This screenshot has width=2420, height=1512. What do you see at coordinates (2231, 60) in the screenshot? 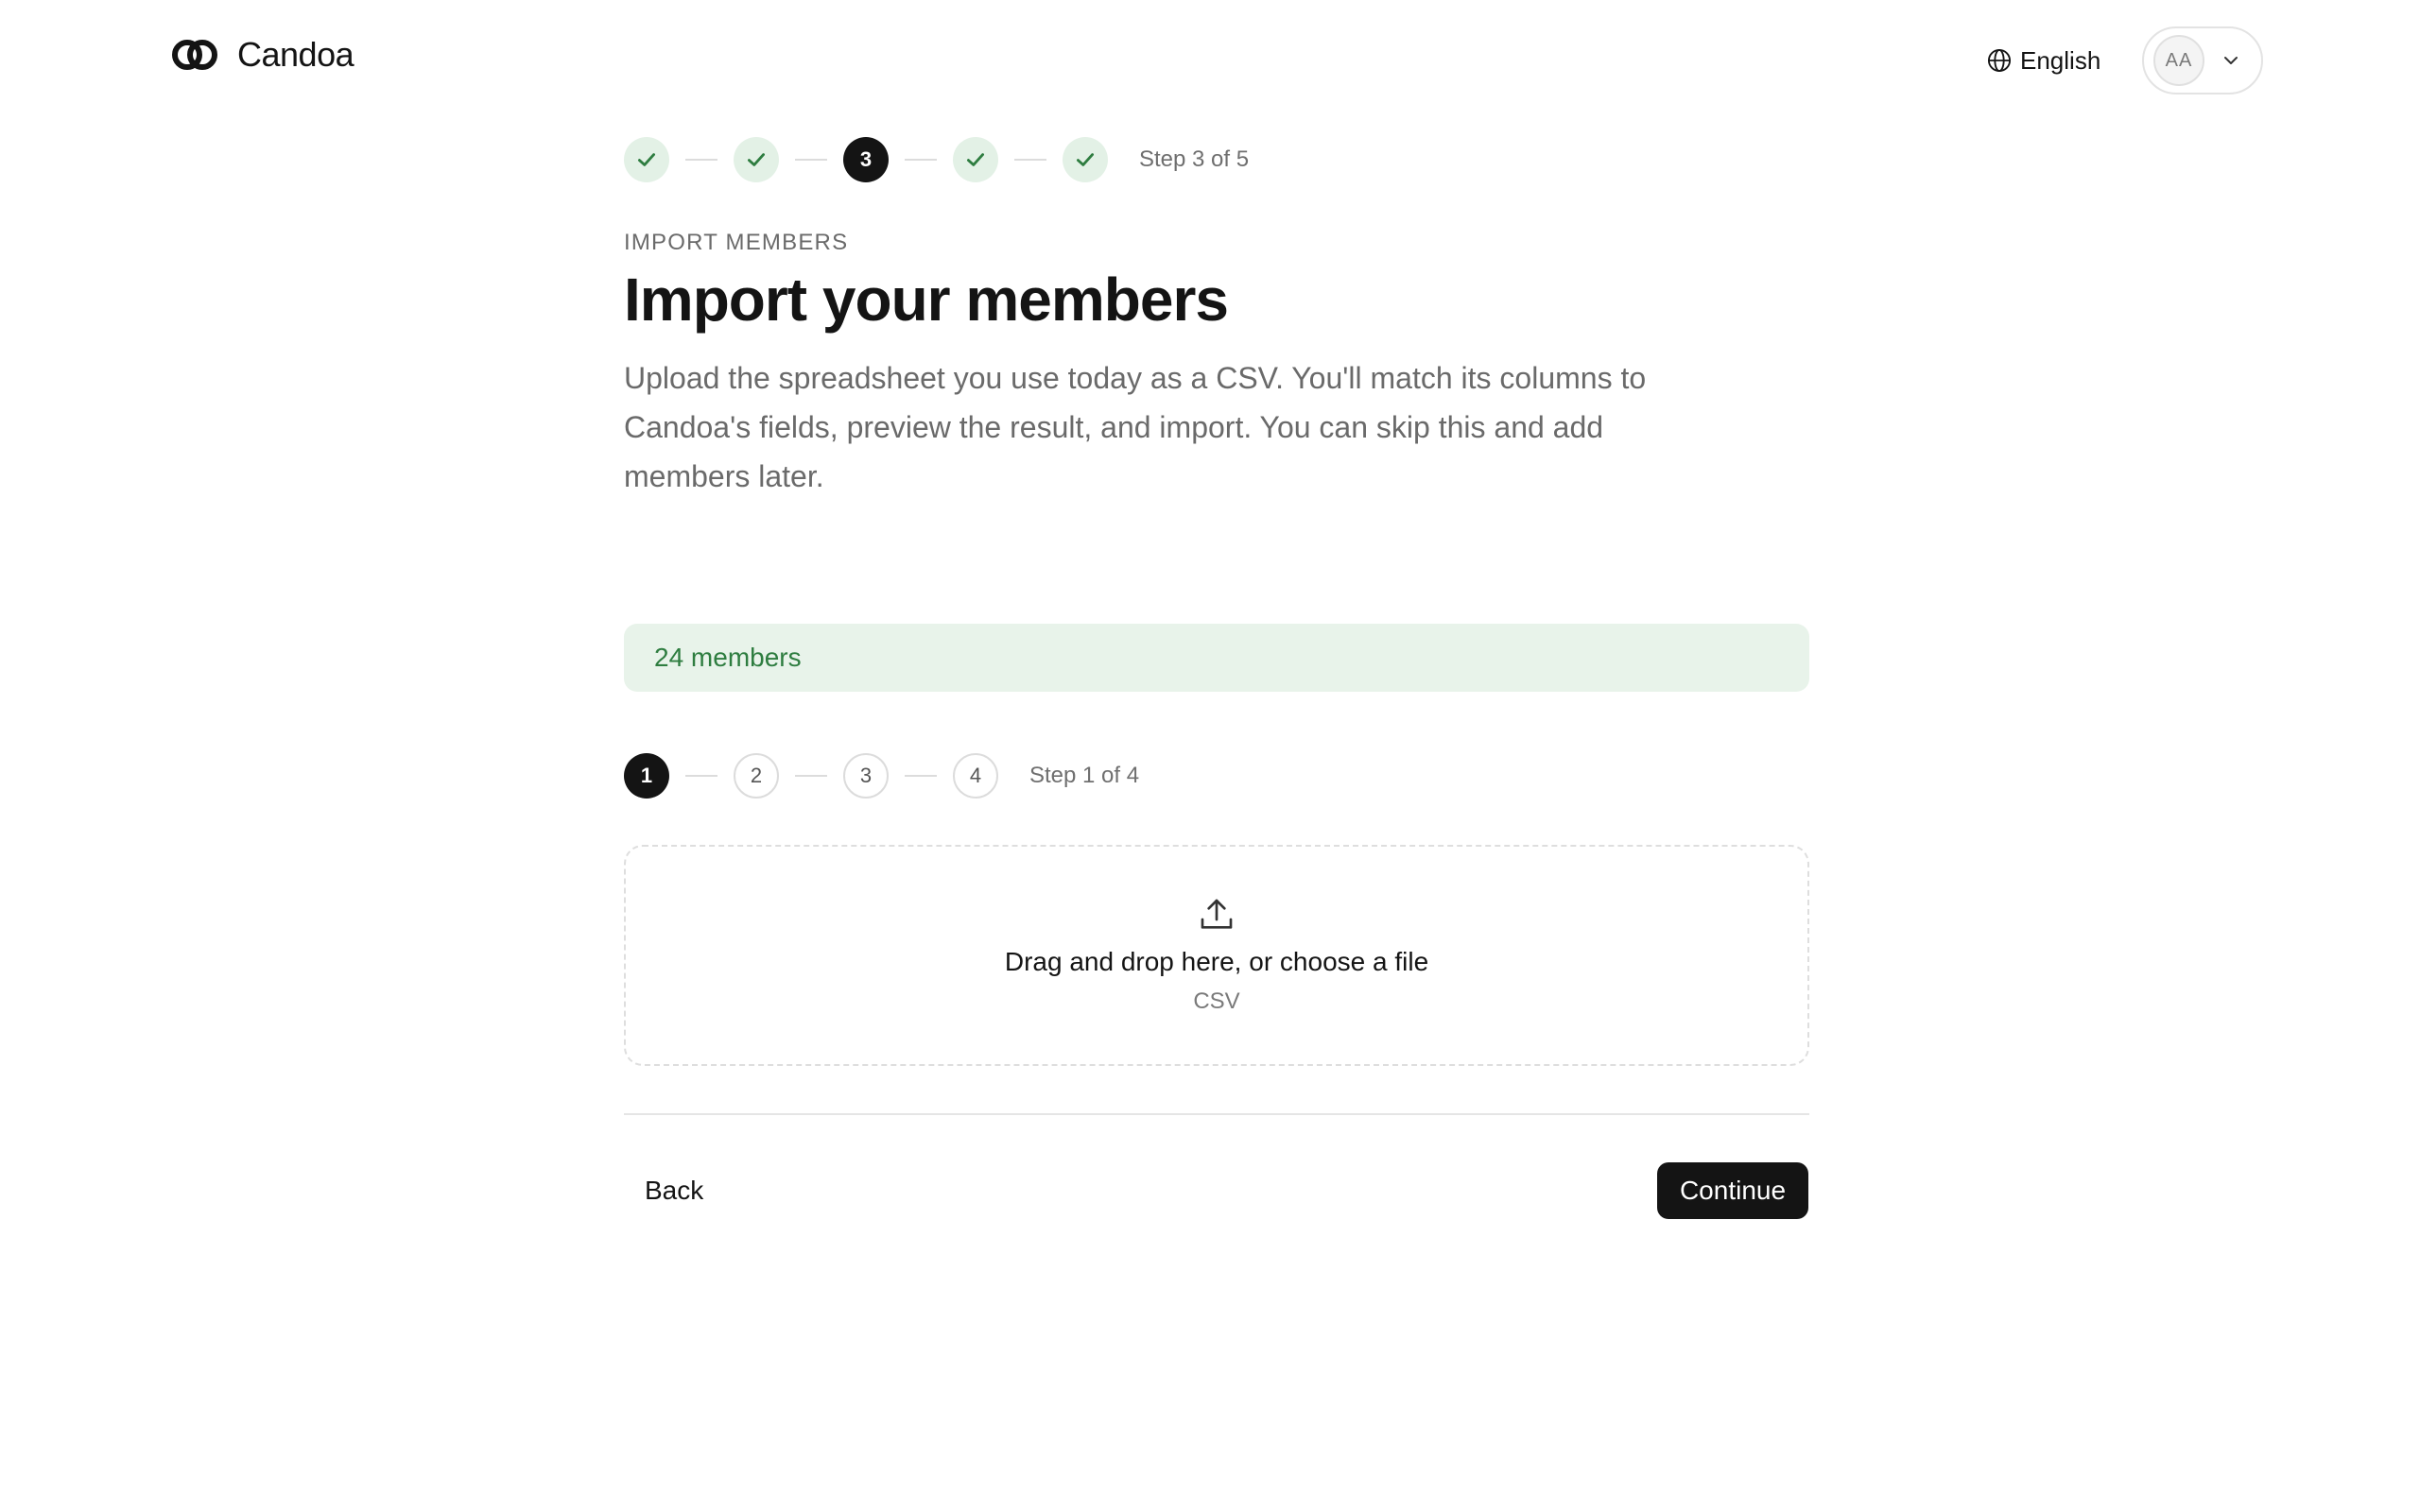
I see `chevron-down-icon` at bounding box center [2231, 60].